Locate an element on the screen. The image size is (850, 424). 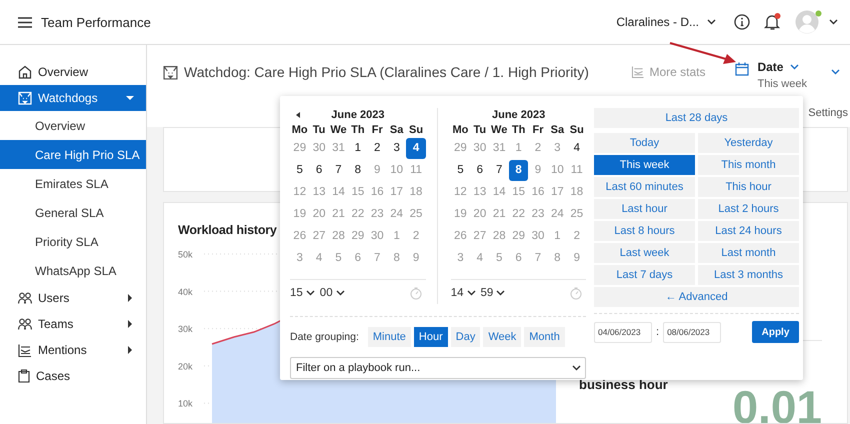
chevron-down-icon is located at coordinates (835, 72).